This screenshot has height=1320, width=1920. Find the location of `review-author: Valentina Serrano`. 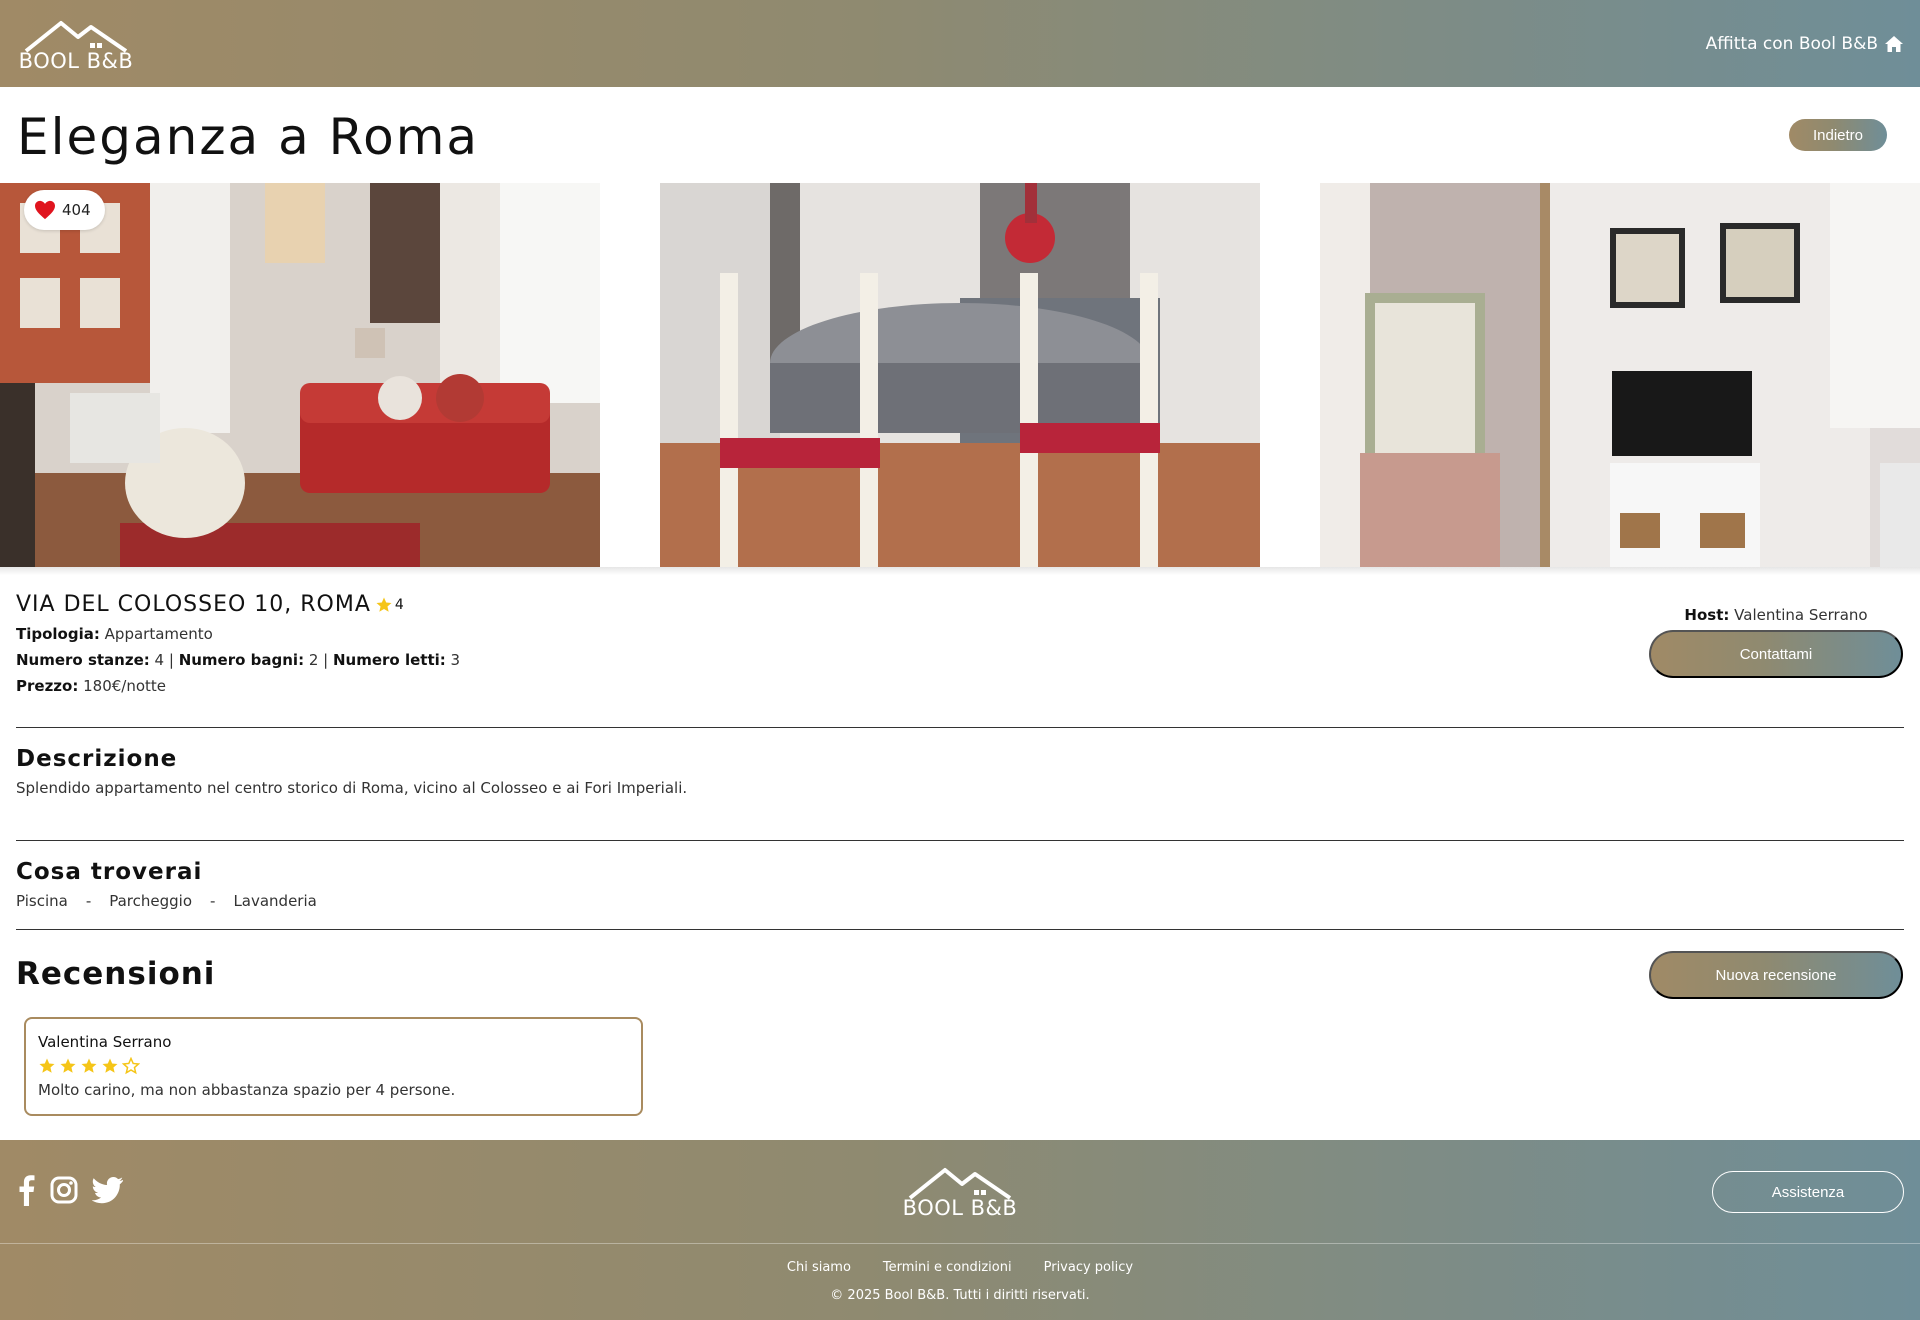

review-author: Valentina Serrano is located at coordinates (105, 1042).